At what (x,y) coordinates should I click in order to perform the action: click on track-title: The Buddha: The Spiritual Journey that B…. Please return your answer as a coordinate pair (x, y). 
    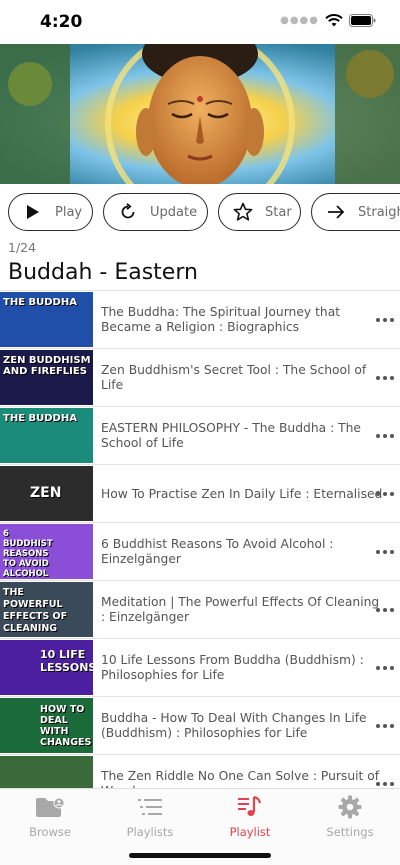
    Looking at the image, I should click on (221, 319).